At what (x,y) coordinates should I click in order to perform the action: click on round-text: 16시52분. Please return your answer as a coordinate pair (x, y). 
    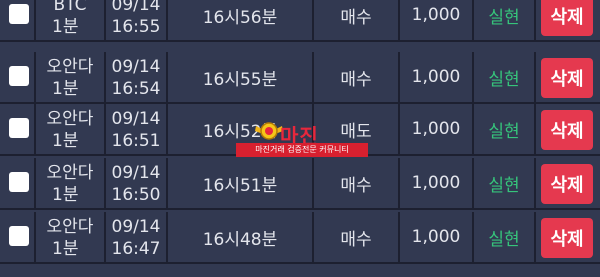
    Looking at the image, I should click on (240, 131).